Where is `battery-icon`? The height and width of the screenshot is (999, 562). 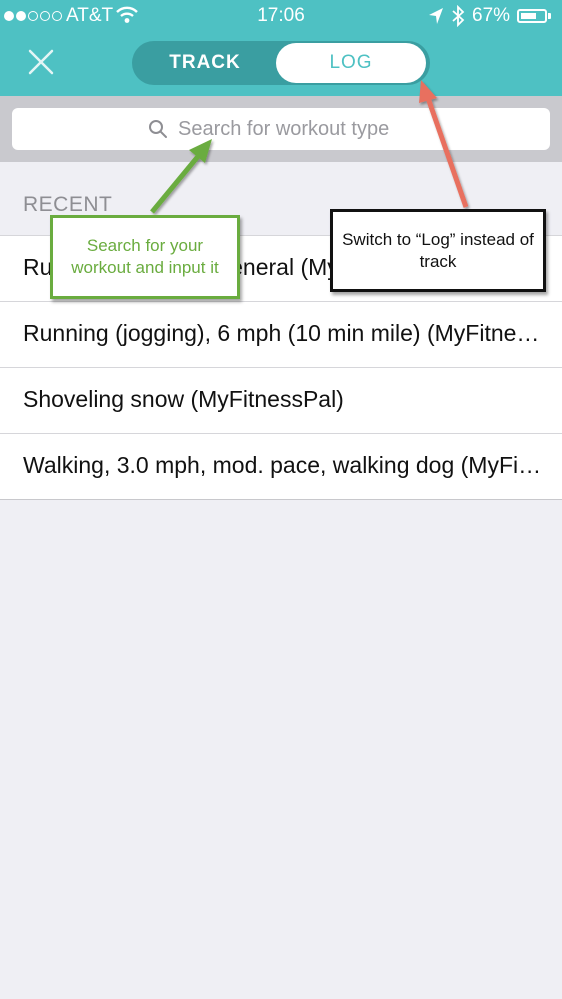
battery-icon is located at coordinates (532, 16).